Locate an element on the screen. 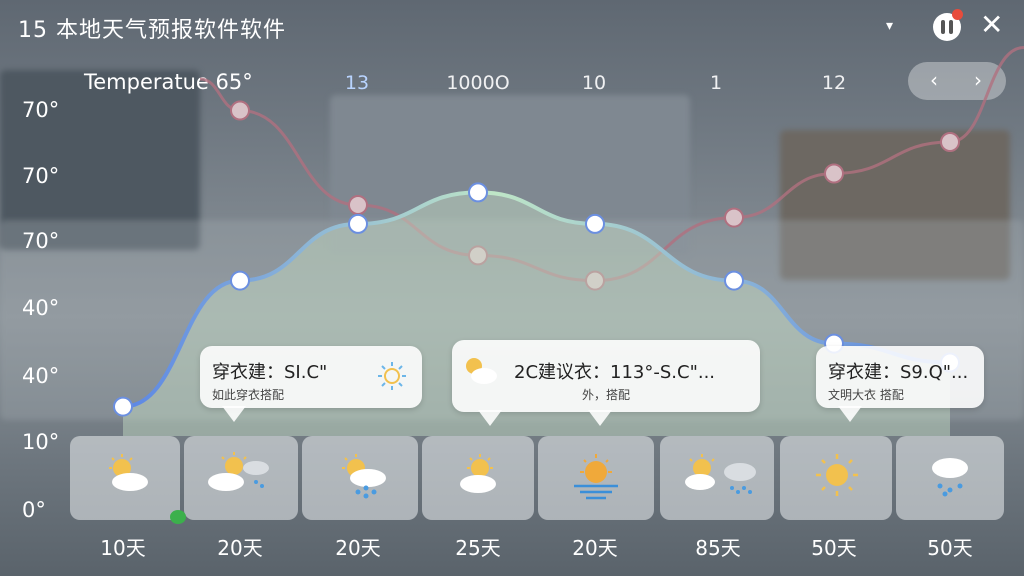 This screenshot has height=576, width=1024. clothing-tip-subtext: 外，搭配 is located at coordinates (606, 395).